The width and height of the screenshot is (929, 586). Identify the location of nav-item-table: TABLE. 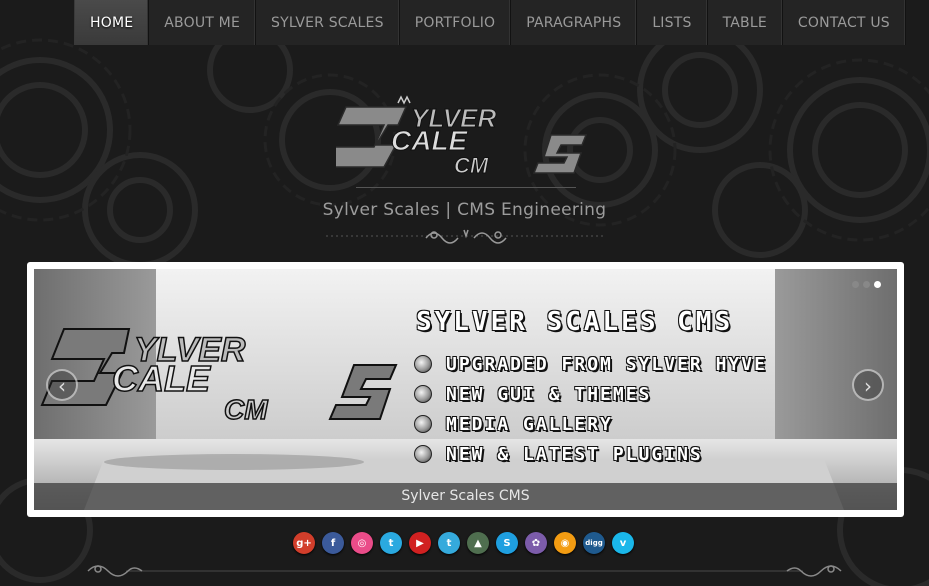
(745, 22).